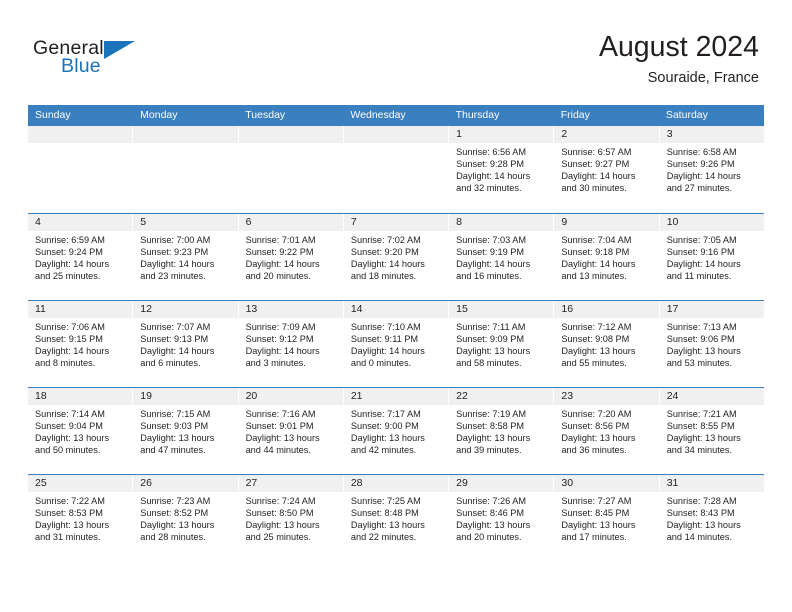  Describe the element at coordinates (185, 134) in the screenshot. I see `day-number` at that location.